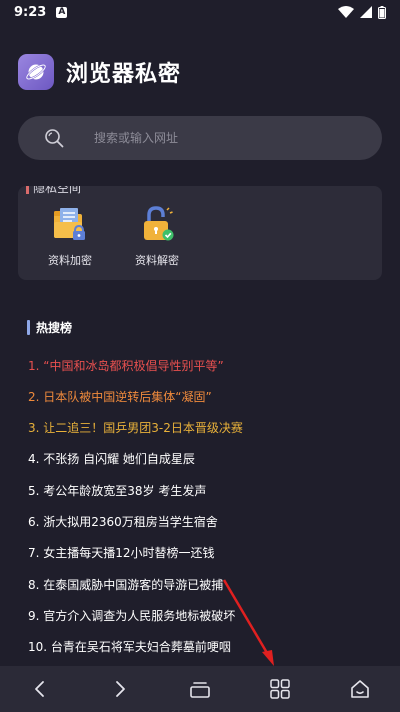  What do you see at coordinates (54, 327) in the screenshot?
I see `hot-search-title: 热搜榜` at bounding box center [54, 327].